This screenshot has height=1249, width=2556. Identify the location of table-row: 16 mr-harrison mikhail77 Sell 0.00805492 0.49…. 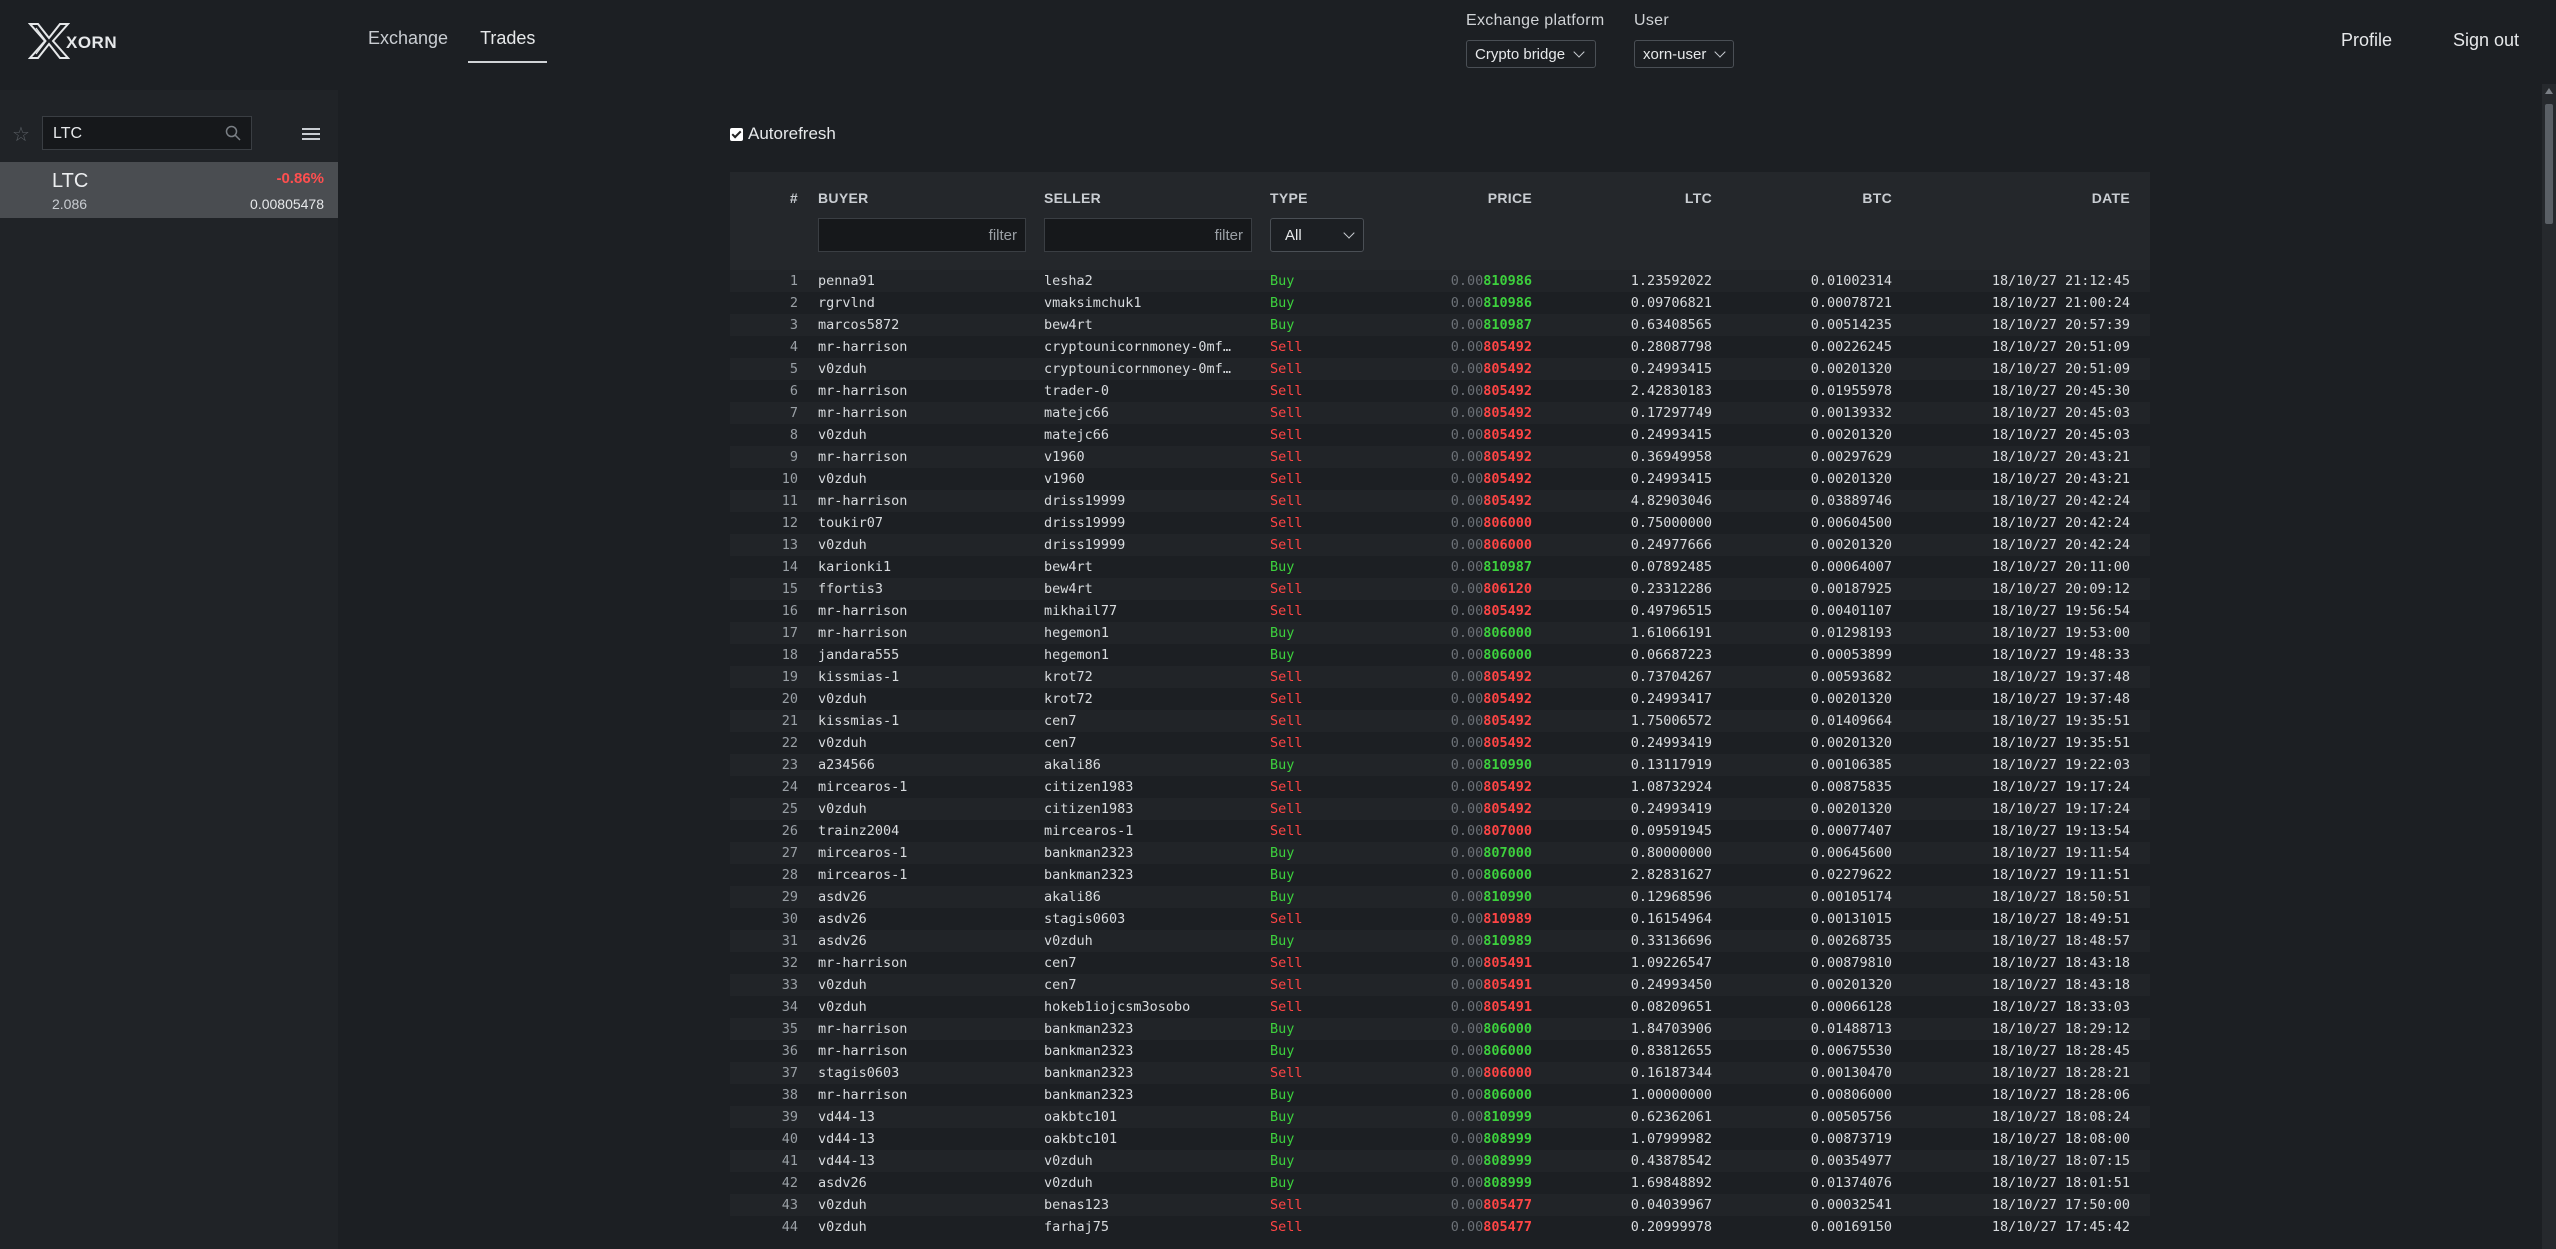
(1440, 611).